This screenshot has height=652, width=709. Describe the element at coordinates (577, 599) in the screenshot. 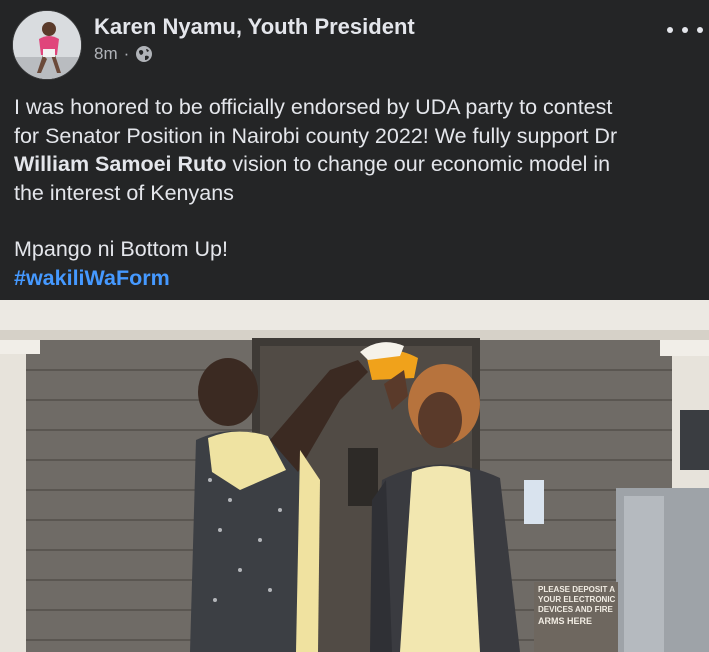

I see `svg-text: YOUR ELECTRONIC` at that location.